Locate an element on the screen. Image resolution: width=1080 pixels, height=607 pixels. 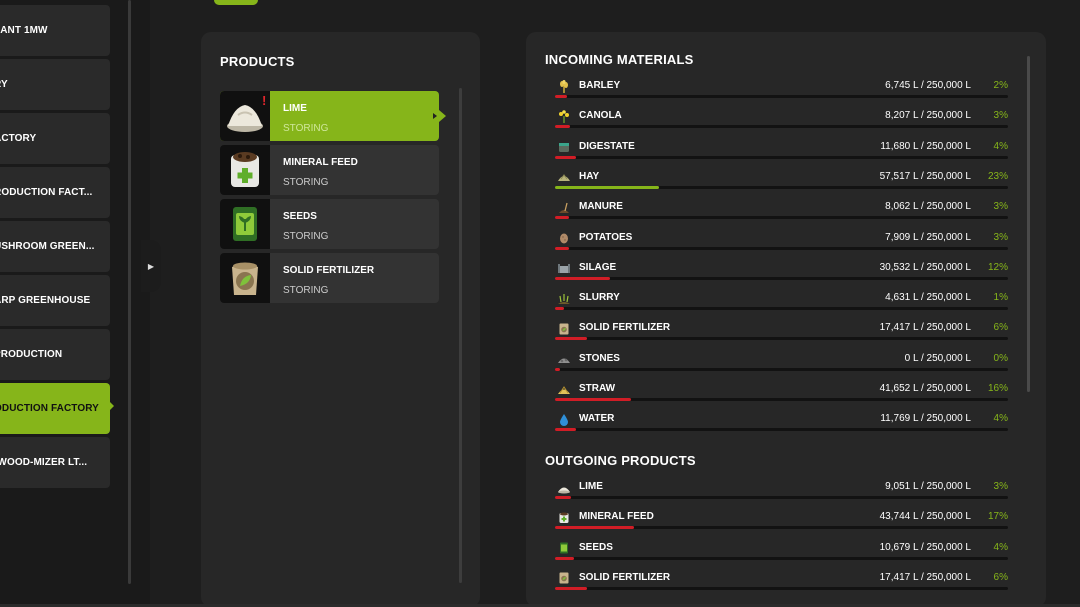
incoming-material-name: STONES is located at coordinates (599, 358).